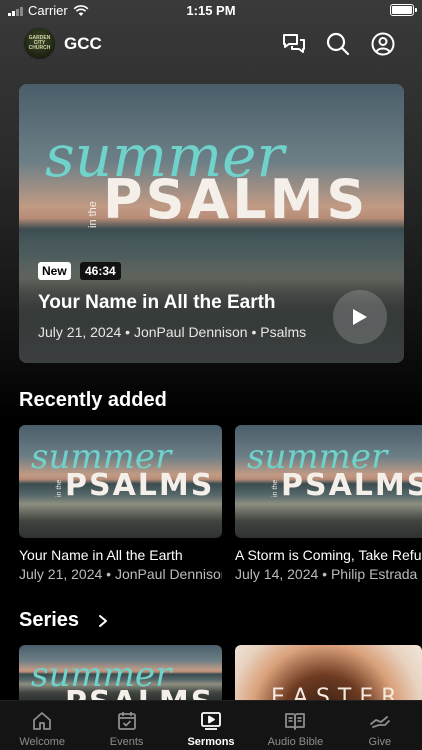  What do you see at coordinates (49, 620) in the screenshot?
I see `series-heading: Series` at bounding box center [49, 620].